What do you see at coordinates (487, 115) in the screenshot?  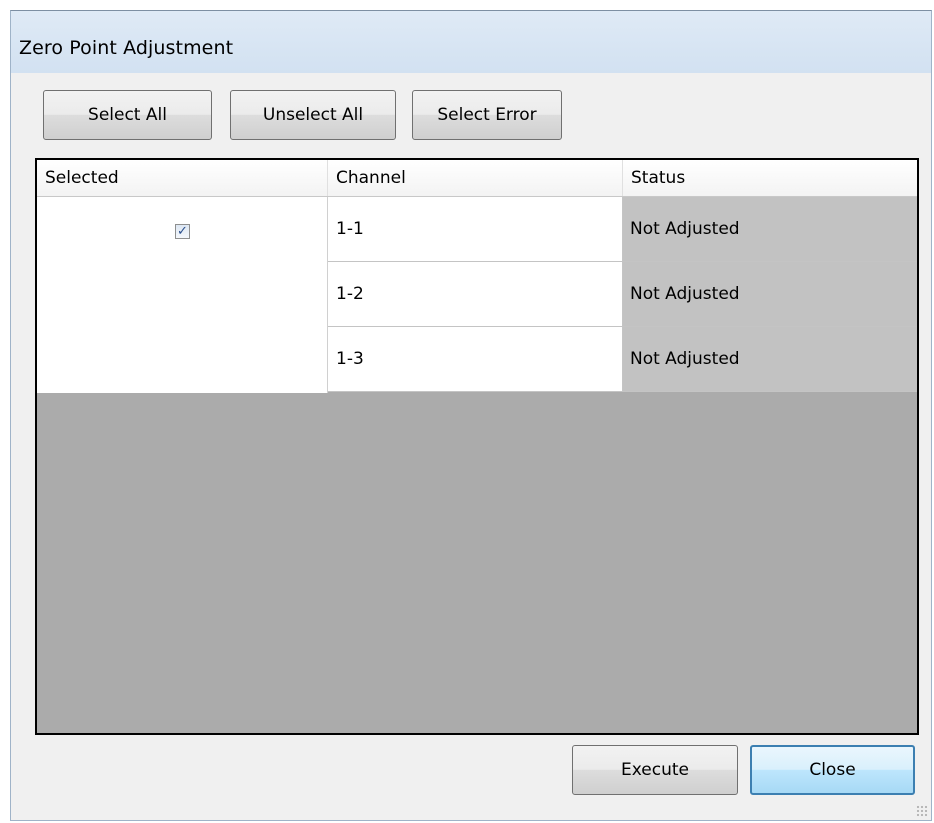 I see `select-error-button: Select Error` at bounding box center [487, 115].